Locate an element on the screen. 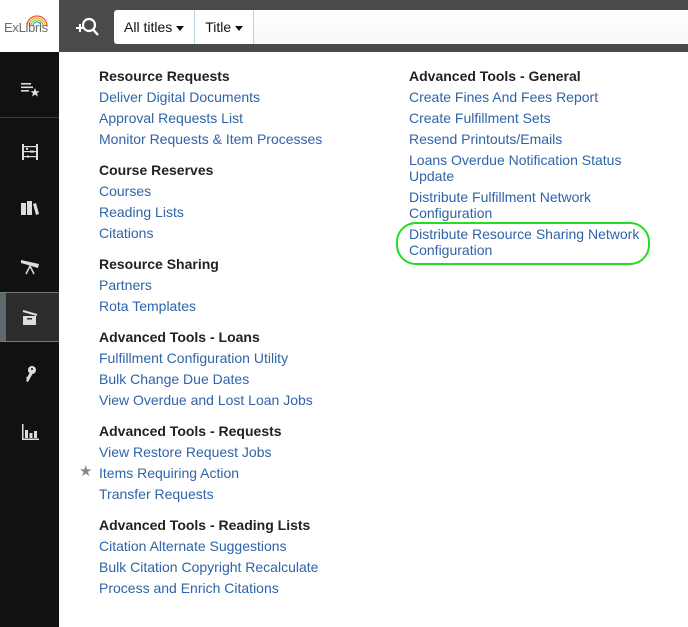 The width and height of the screenshot is (688, 627). link-transfer-requests: Transfer Requests is located at coordinates (239, 494).